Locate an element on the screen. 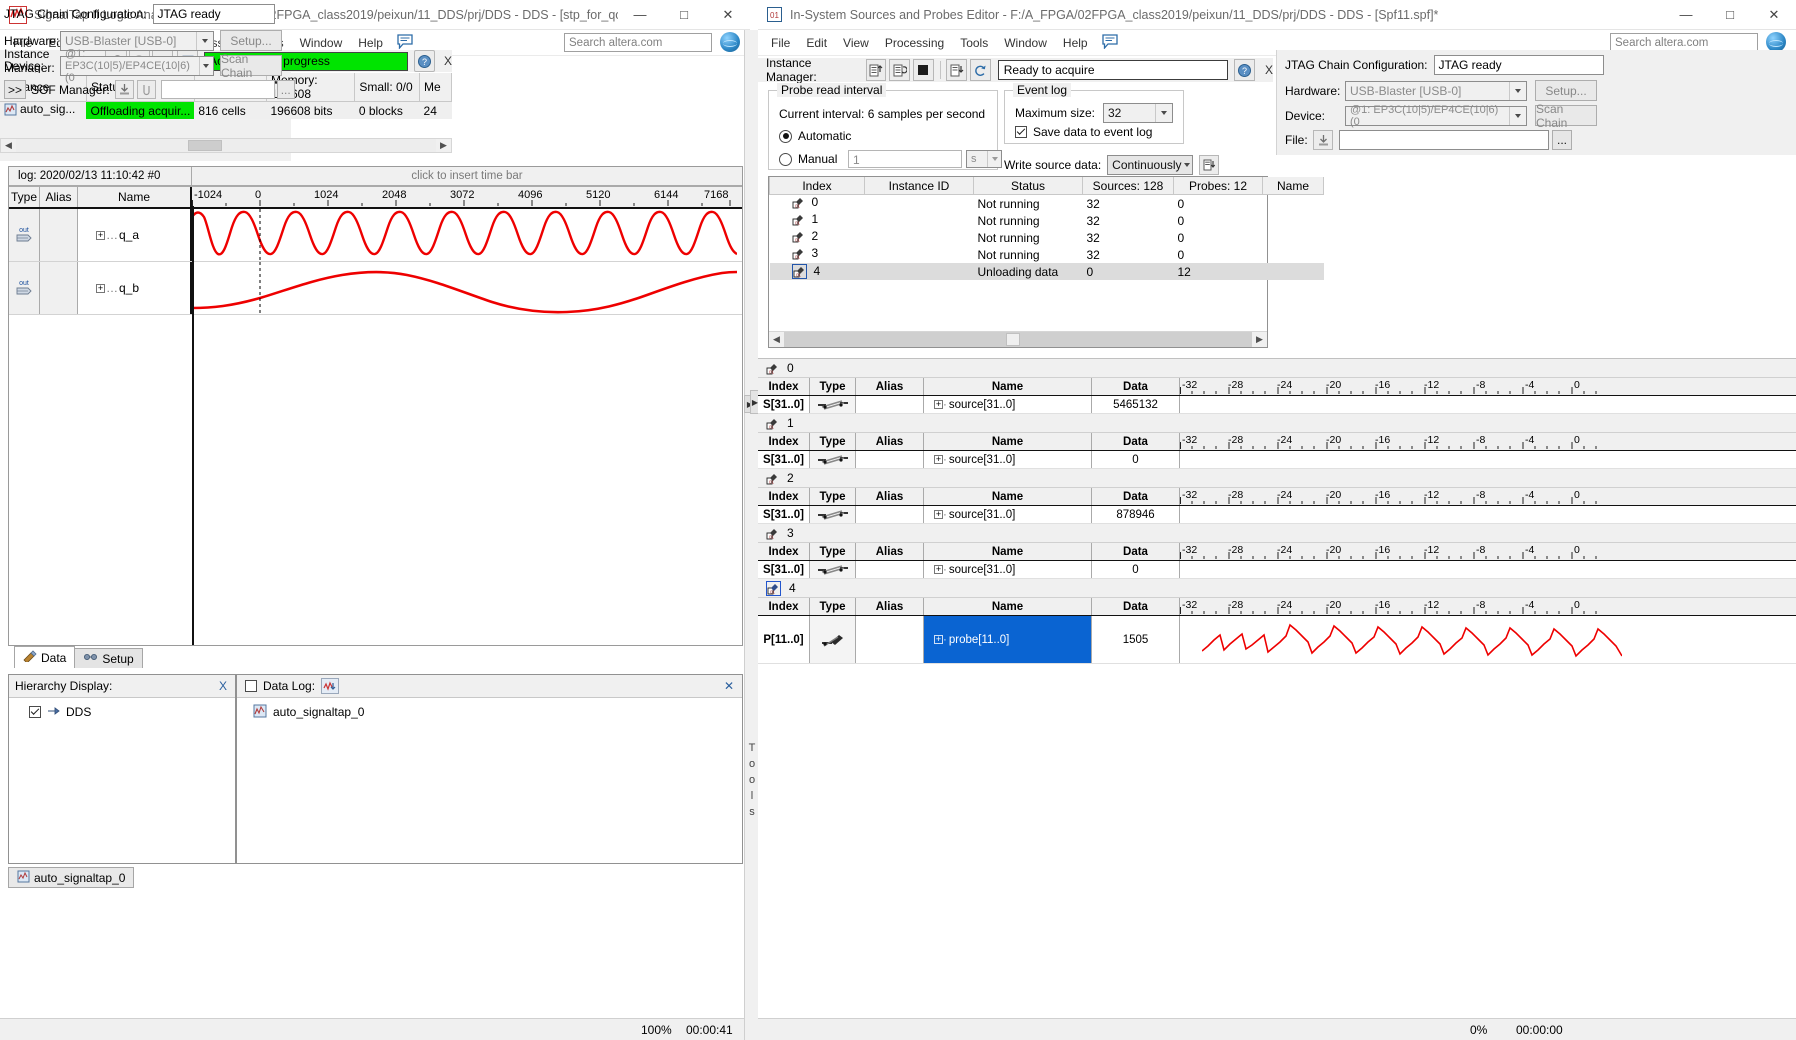 The image size is (1796, 1040). scroll-track is located at coordinates (1018, 339).